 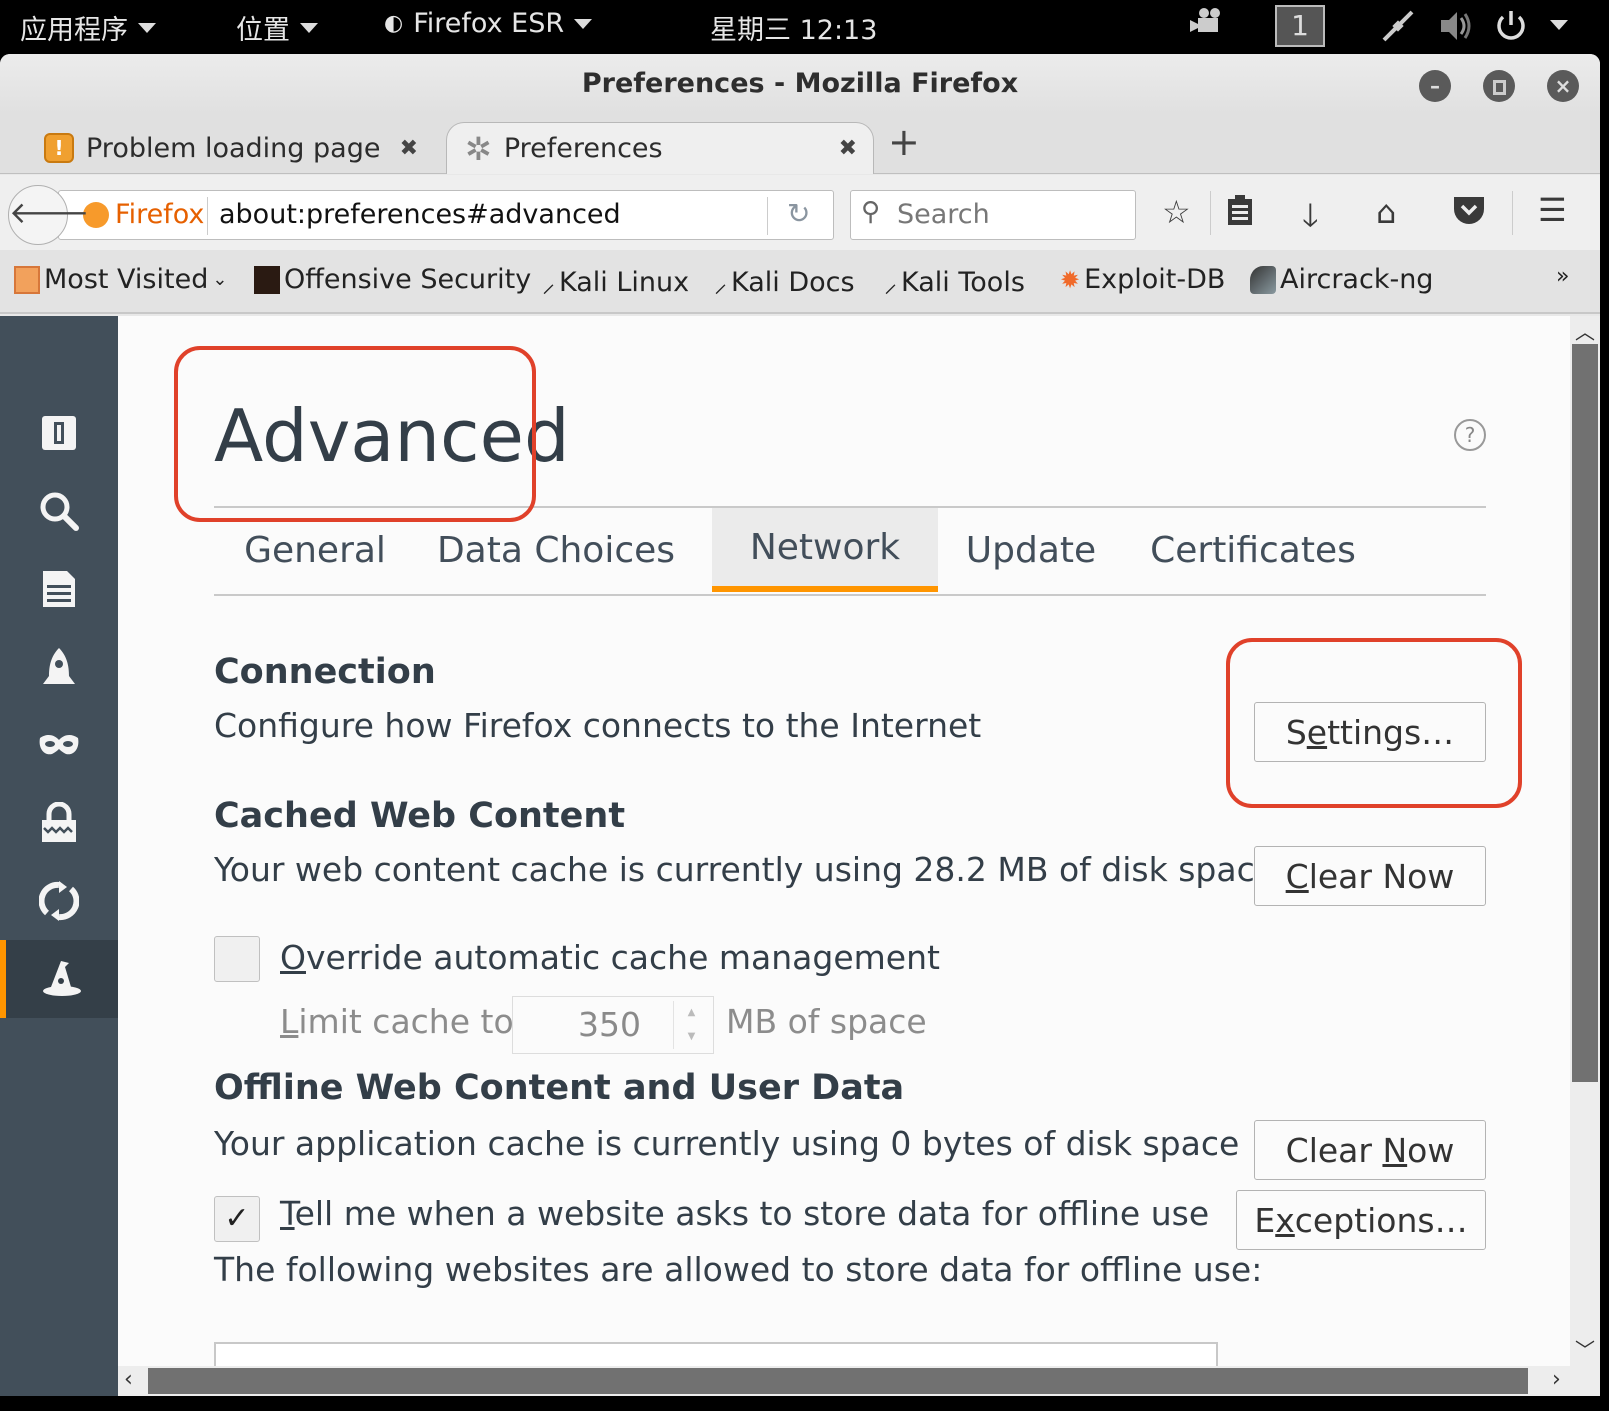 I want to click on bookmark-star-icon: ☆, so click(x=1176, y=212).